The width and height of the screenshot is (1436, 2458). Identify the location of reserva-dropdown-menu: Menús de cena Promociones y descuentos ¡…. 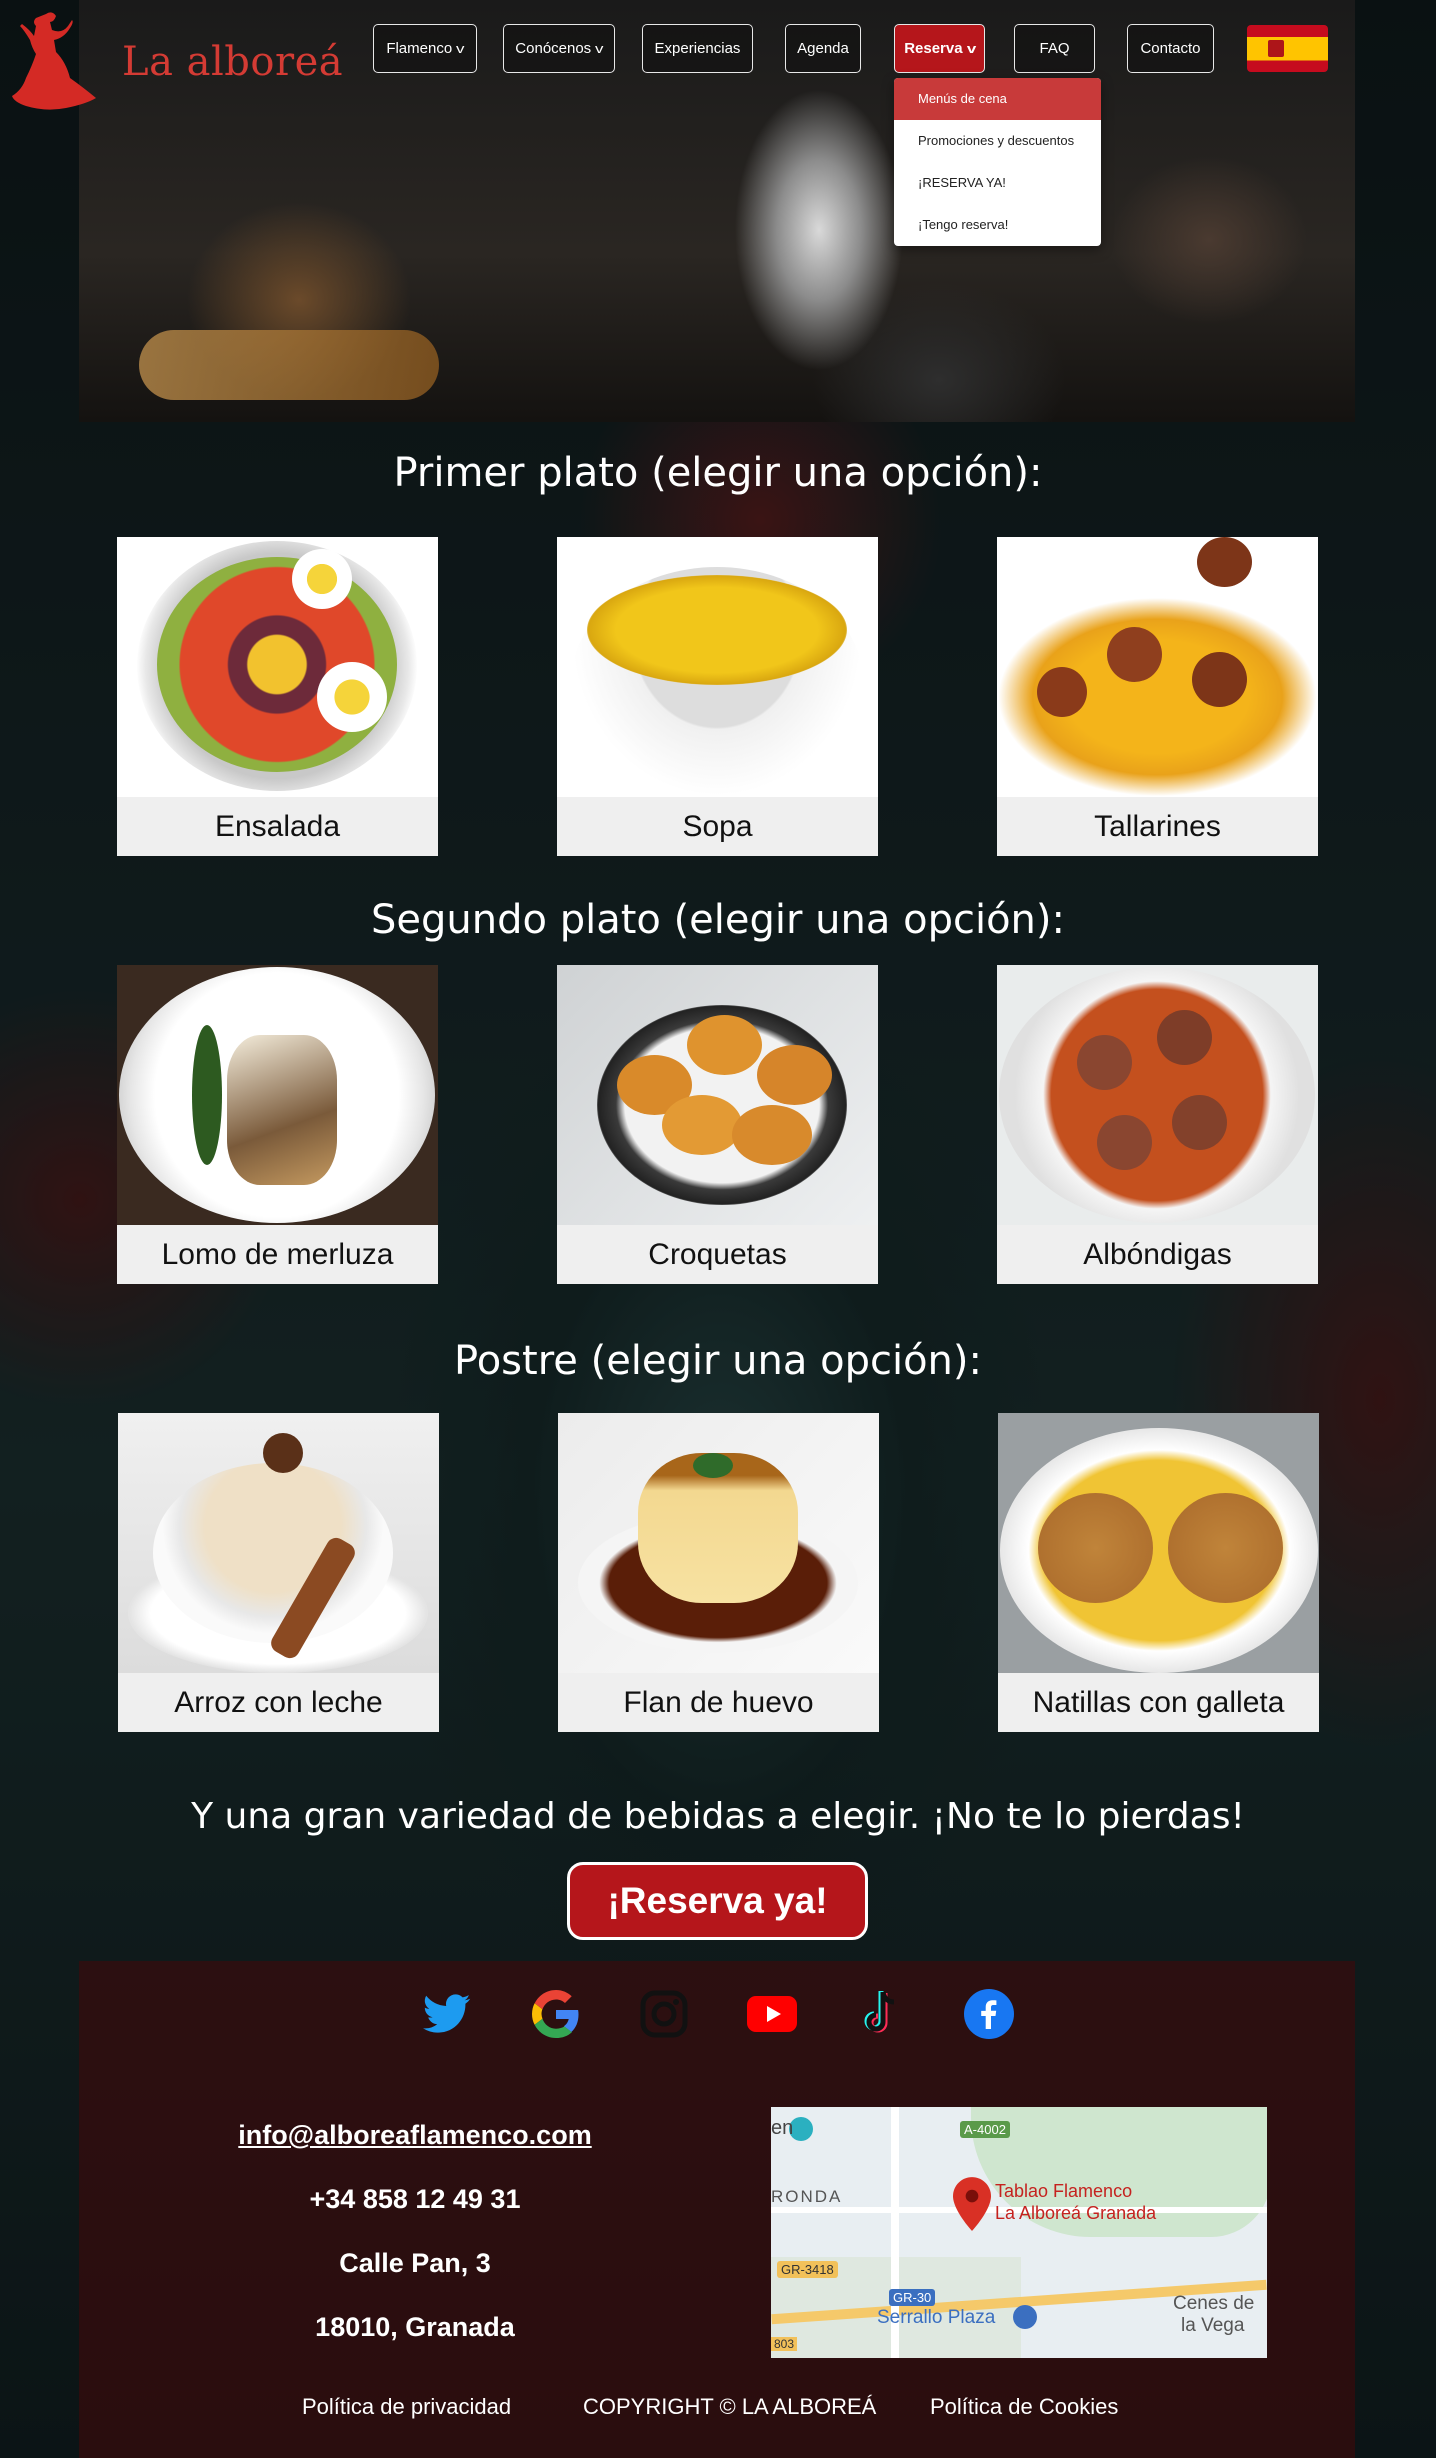
(997, 162).